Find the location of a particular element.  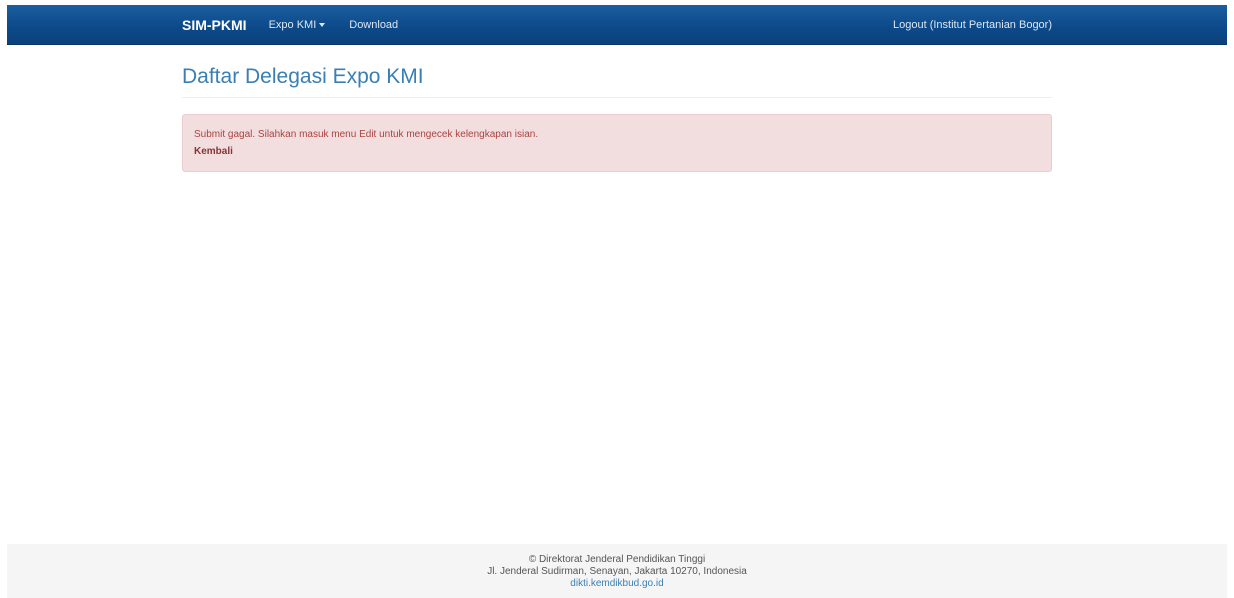

logout-link: Logout (Institut Pertanian Bogor) is located at coordinates (972, 25).